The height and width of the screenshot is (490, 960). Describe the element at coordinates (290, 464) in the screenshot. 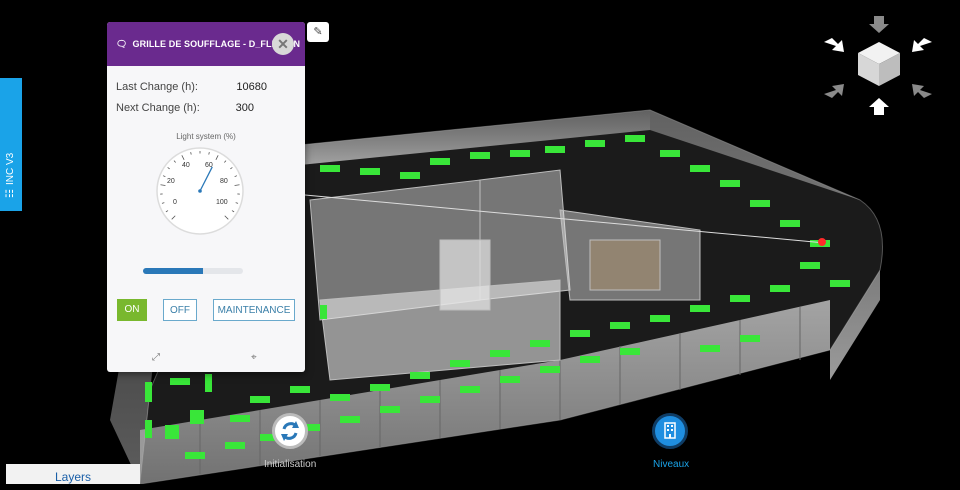

I see `initialisation-label: Initialisation` at that location.